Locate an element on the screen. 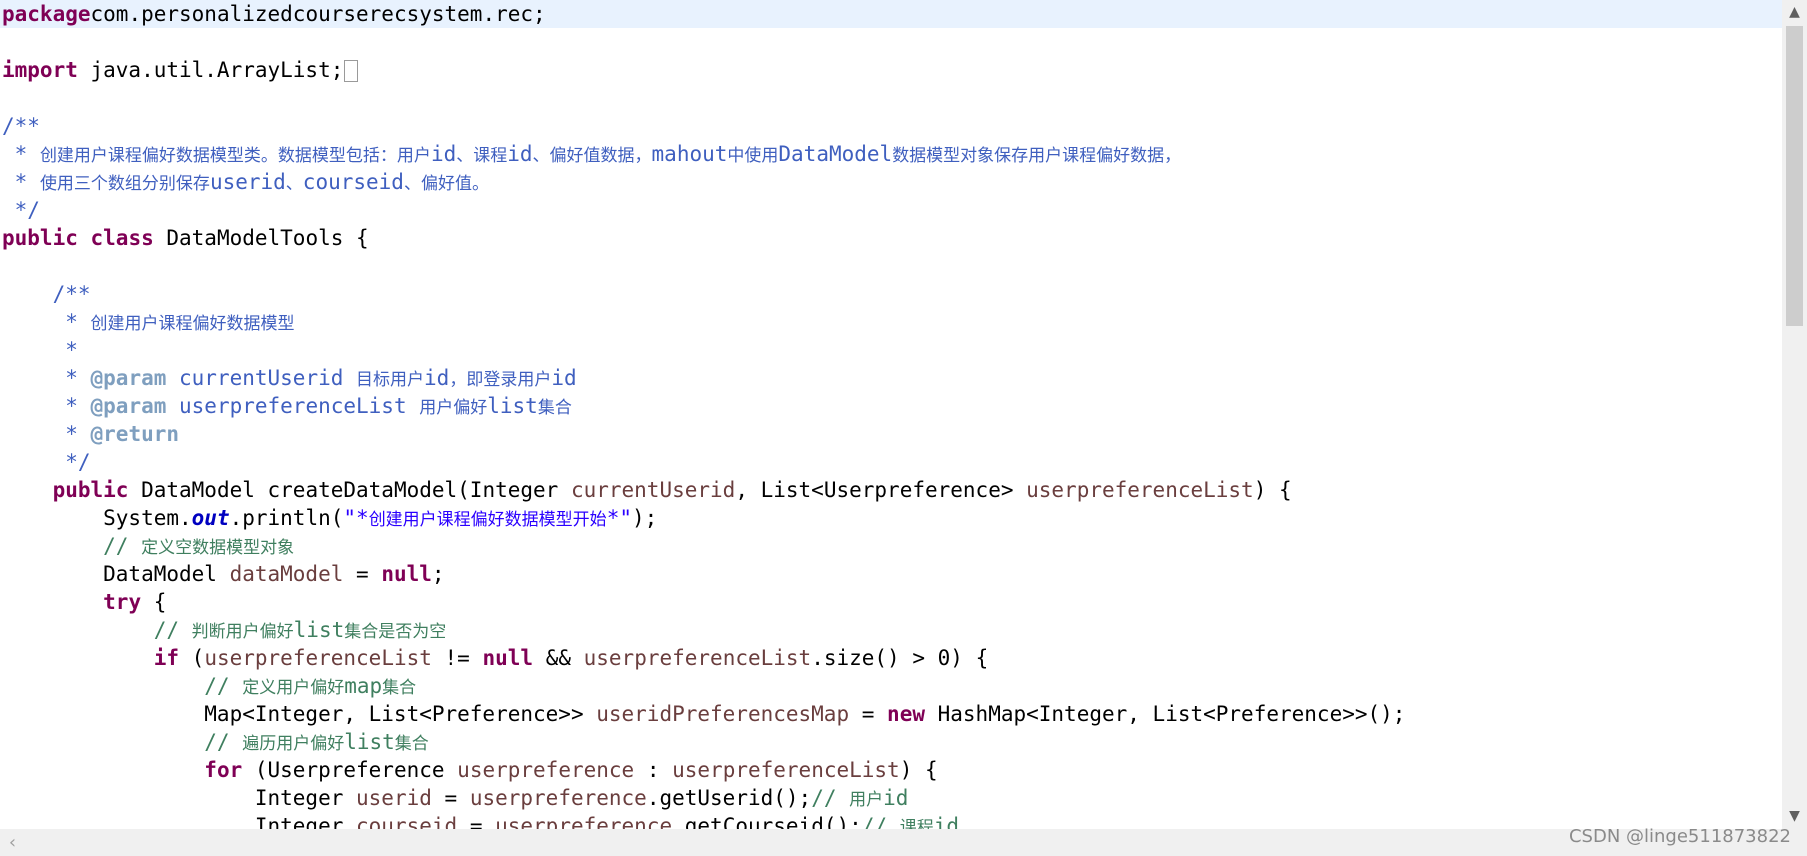  code-token: .getUserid(); is located at coordinates (729, 798).